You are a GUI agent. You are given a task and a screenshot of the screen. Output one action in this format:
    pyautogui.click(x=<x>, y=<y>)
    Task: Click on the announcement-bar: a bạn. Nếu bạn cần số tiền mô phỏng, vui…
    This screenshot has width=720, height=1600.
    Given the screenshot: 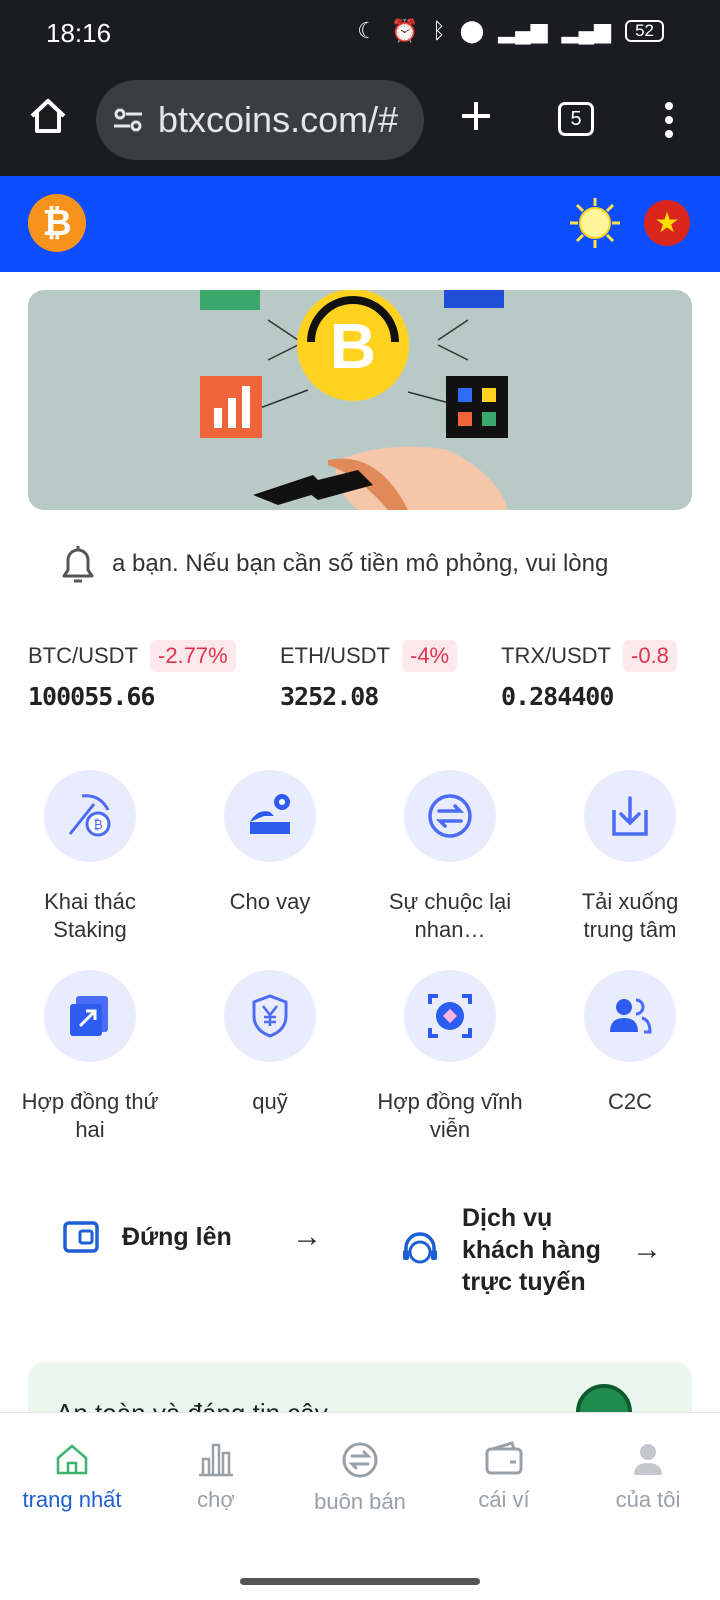 What is the action you would take?
    pyautogui.click(x=361, y=564)
    